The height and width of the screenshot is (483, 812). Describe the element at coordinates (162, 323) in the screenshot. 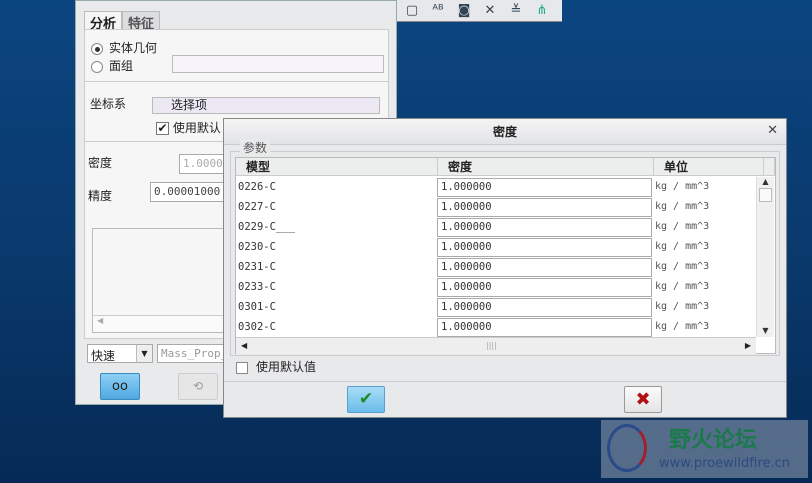

I see `results-hscrollbar: ◀` at that location.